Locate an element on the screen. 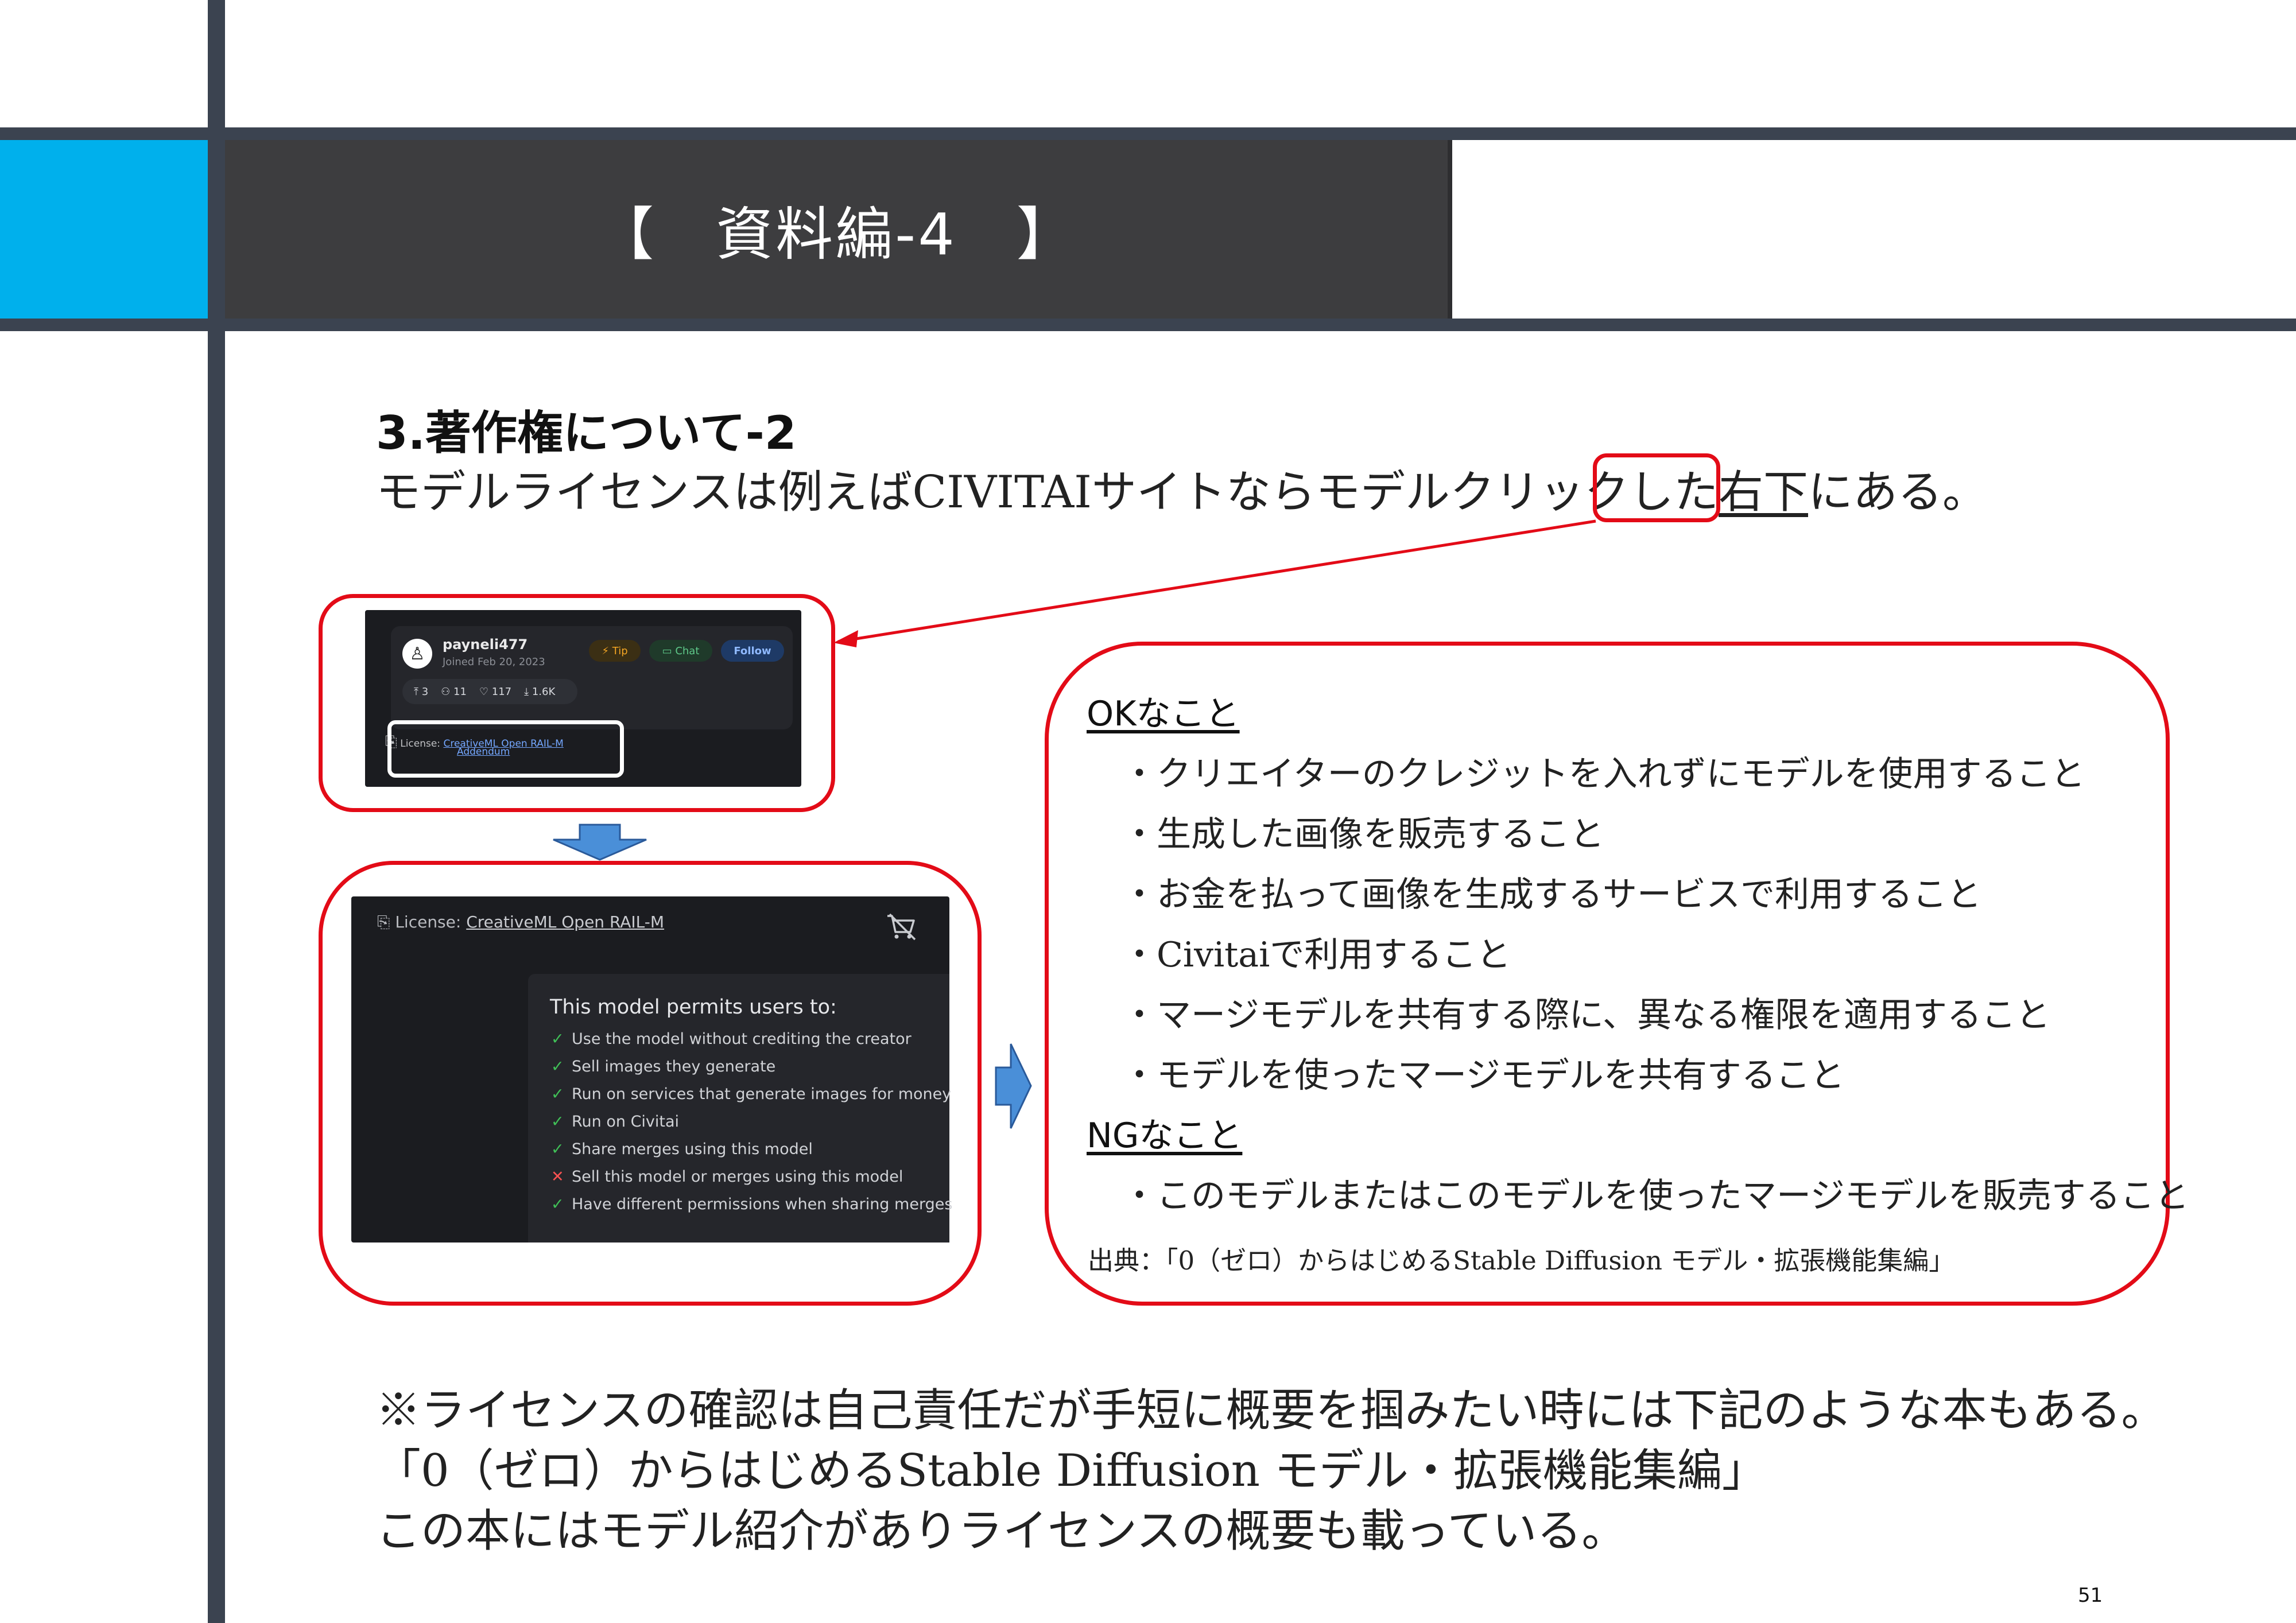 This screenshot has height=1623, width=2296. tip-button: ⚡ Tip is located at coordinates (615, 651).